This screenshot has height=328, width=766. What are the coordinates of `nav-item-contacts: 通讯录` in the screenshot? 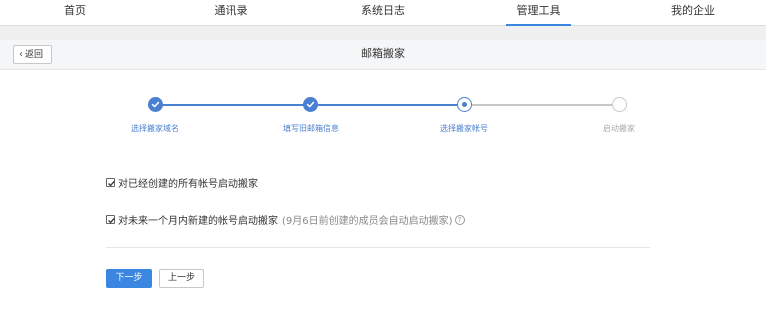 It's located at (231, 13).